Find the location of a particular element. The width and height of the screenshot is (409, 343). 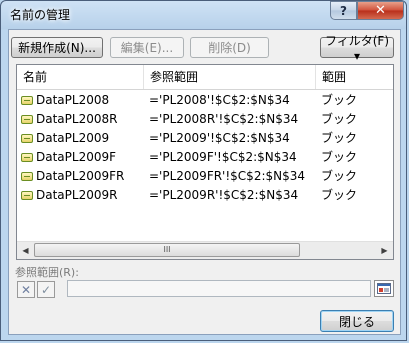

filter-dropdown-button: フィルタ(F) ▾ is located at coordinates (357, 48).